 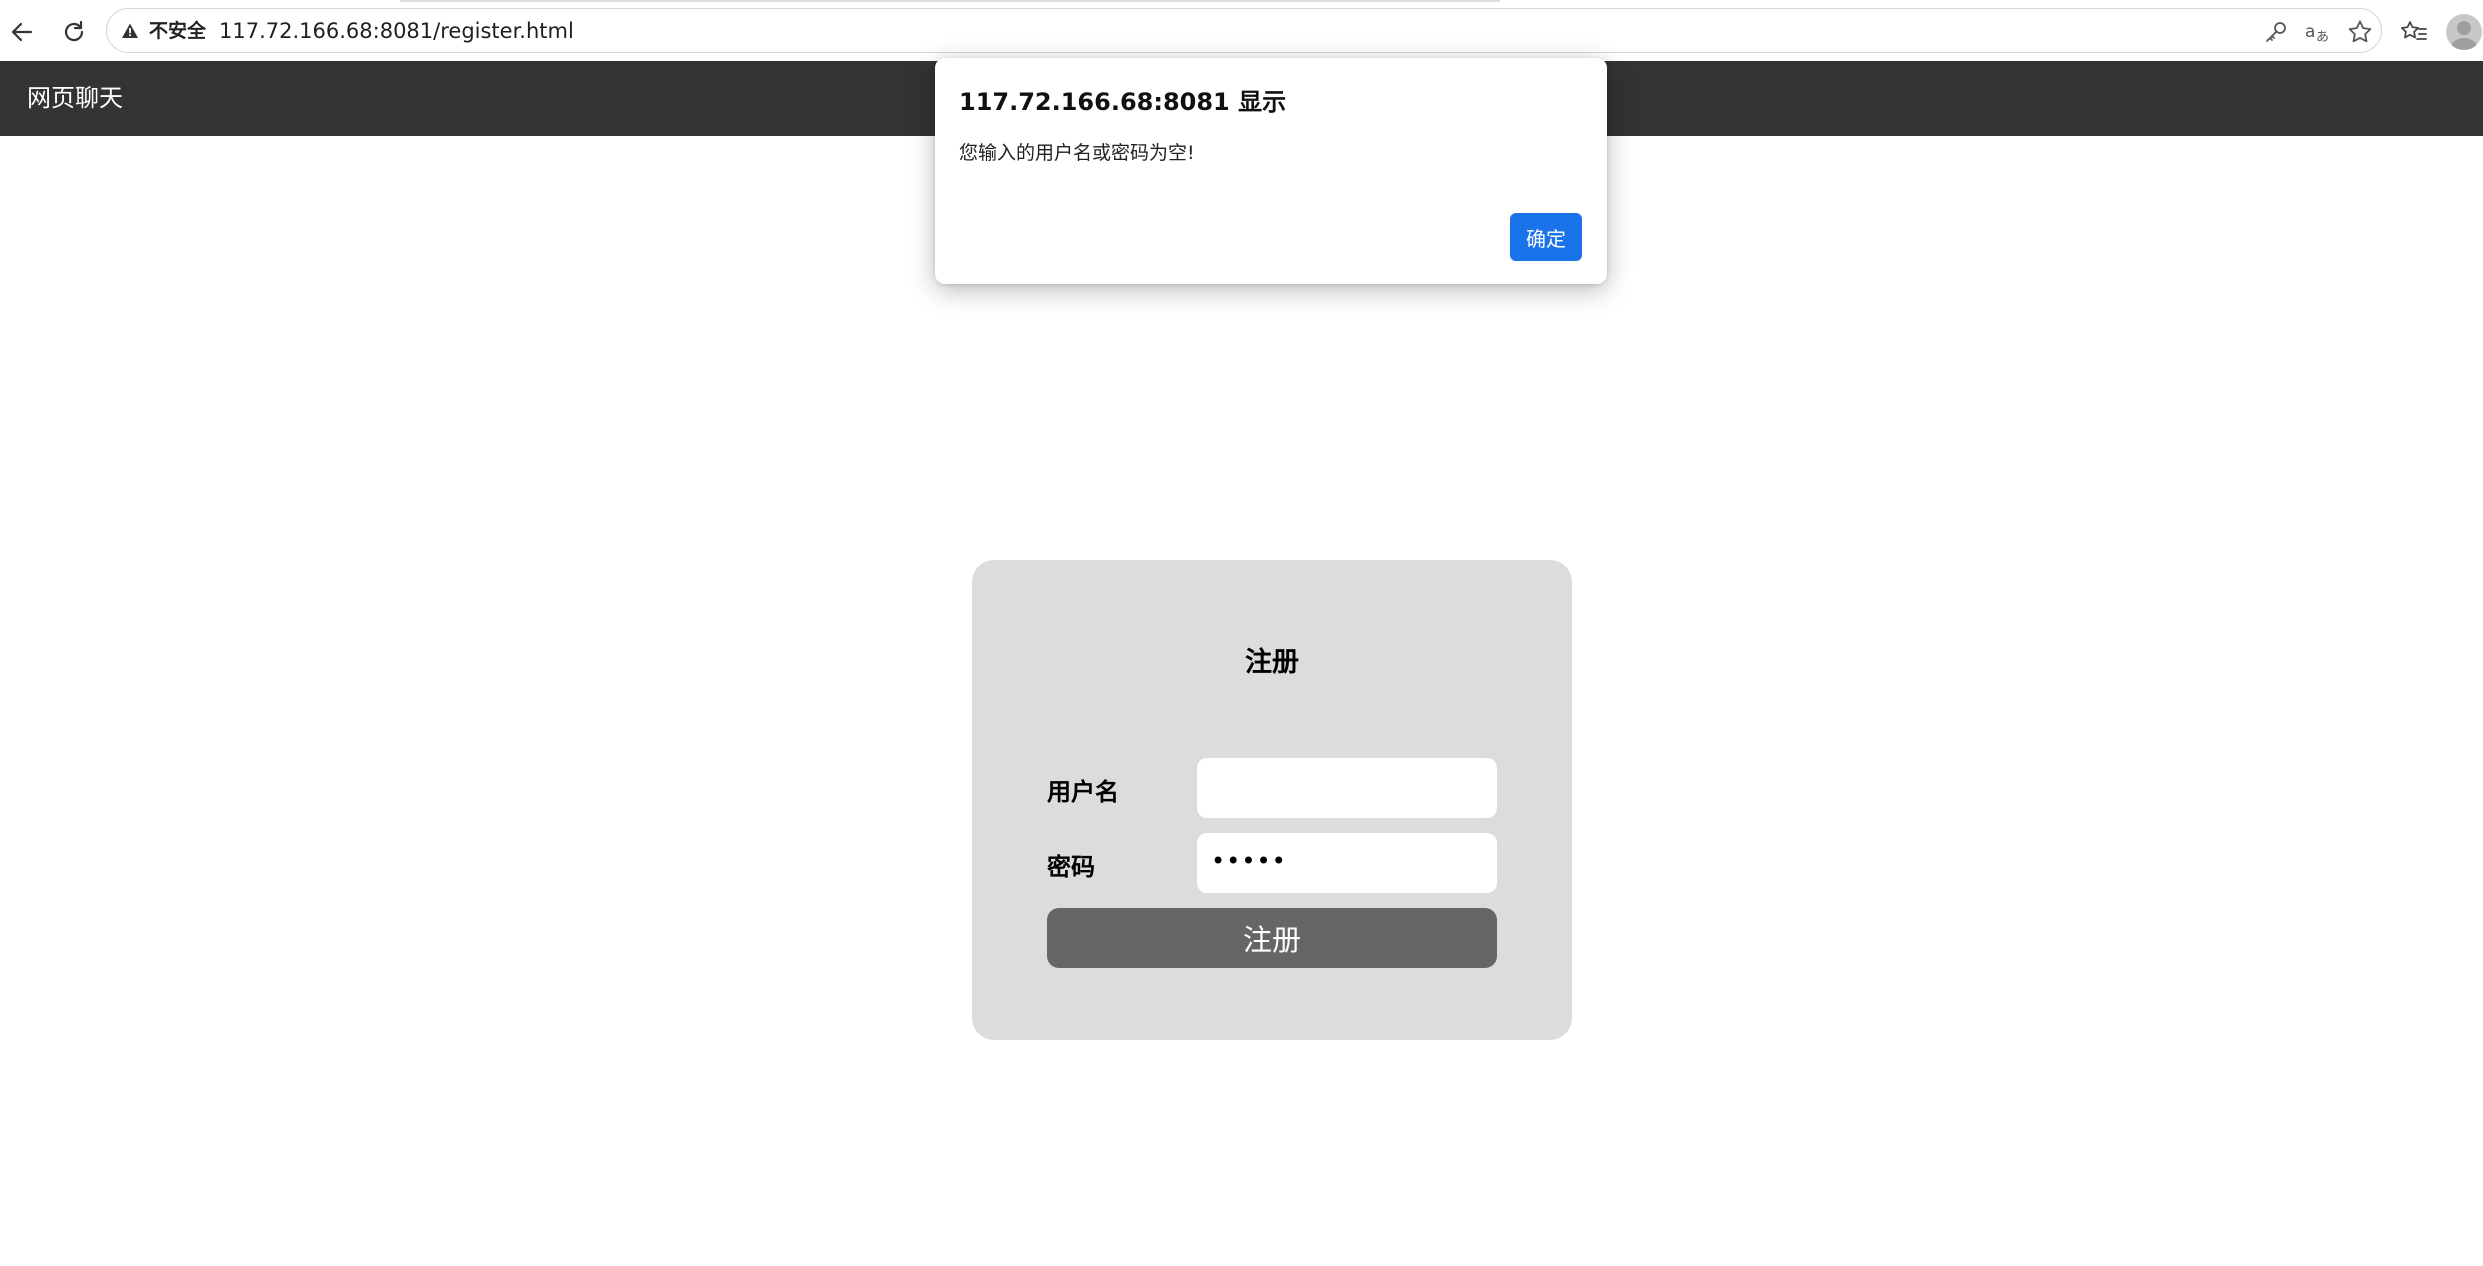 What do you see at coordinates (2414, 32) in the screenshot?
I see `favorites-icon` at bounding box center [2414, 32].